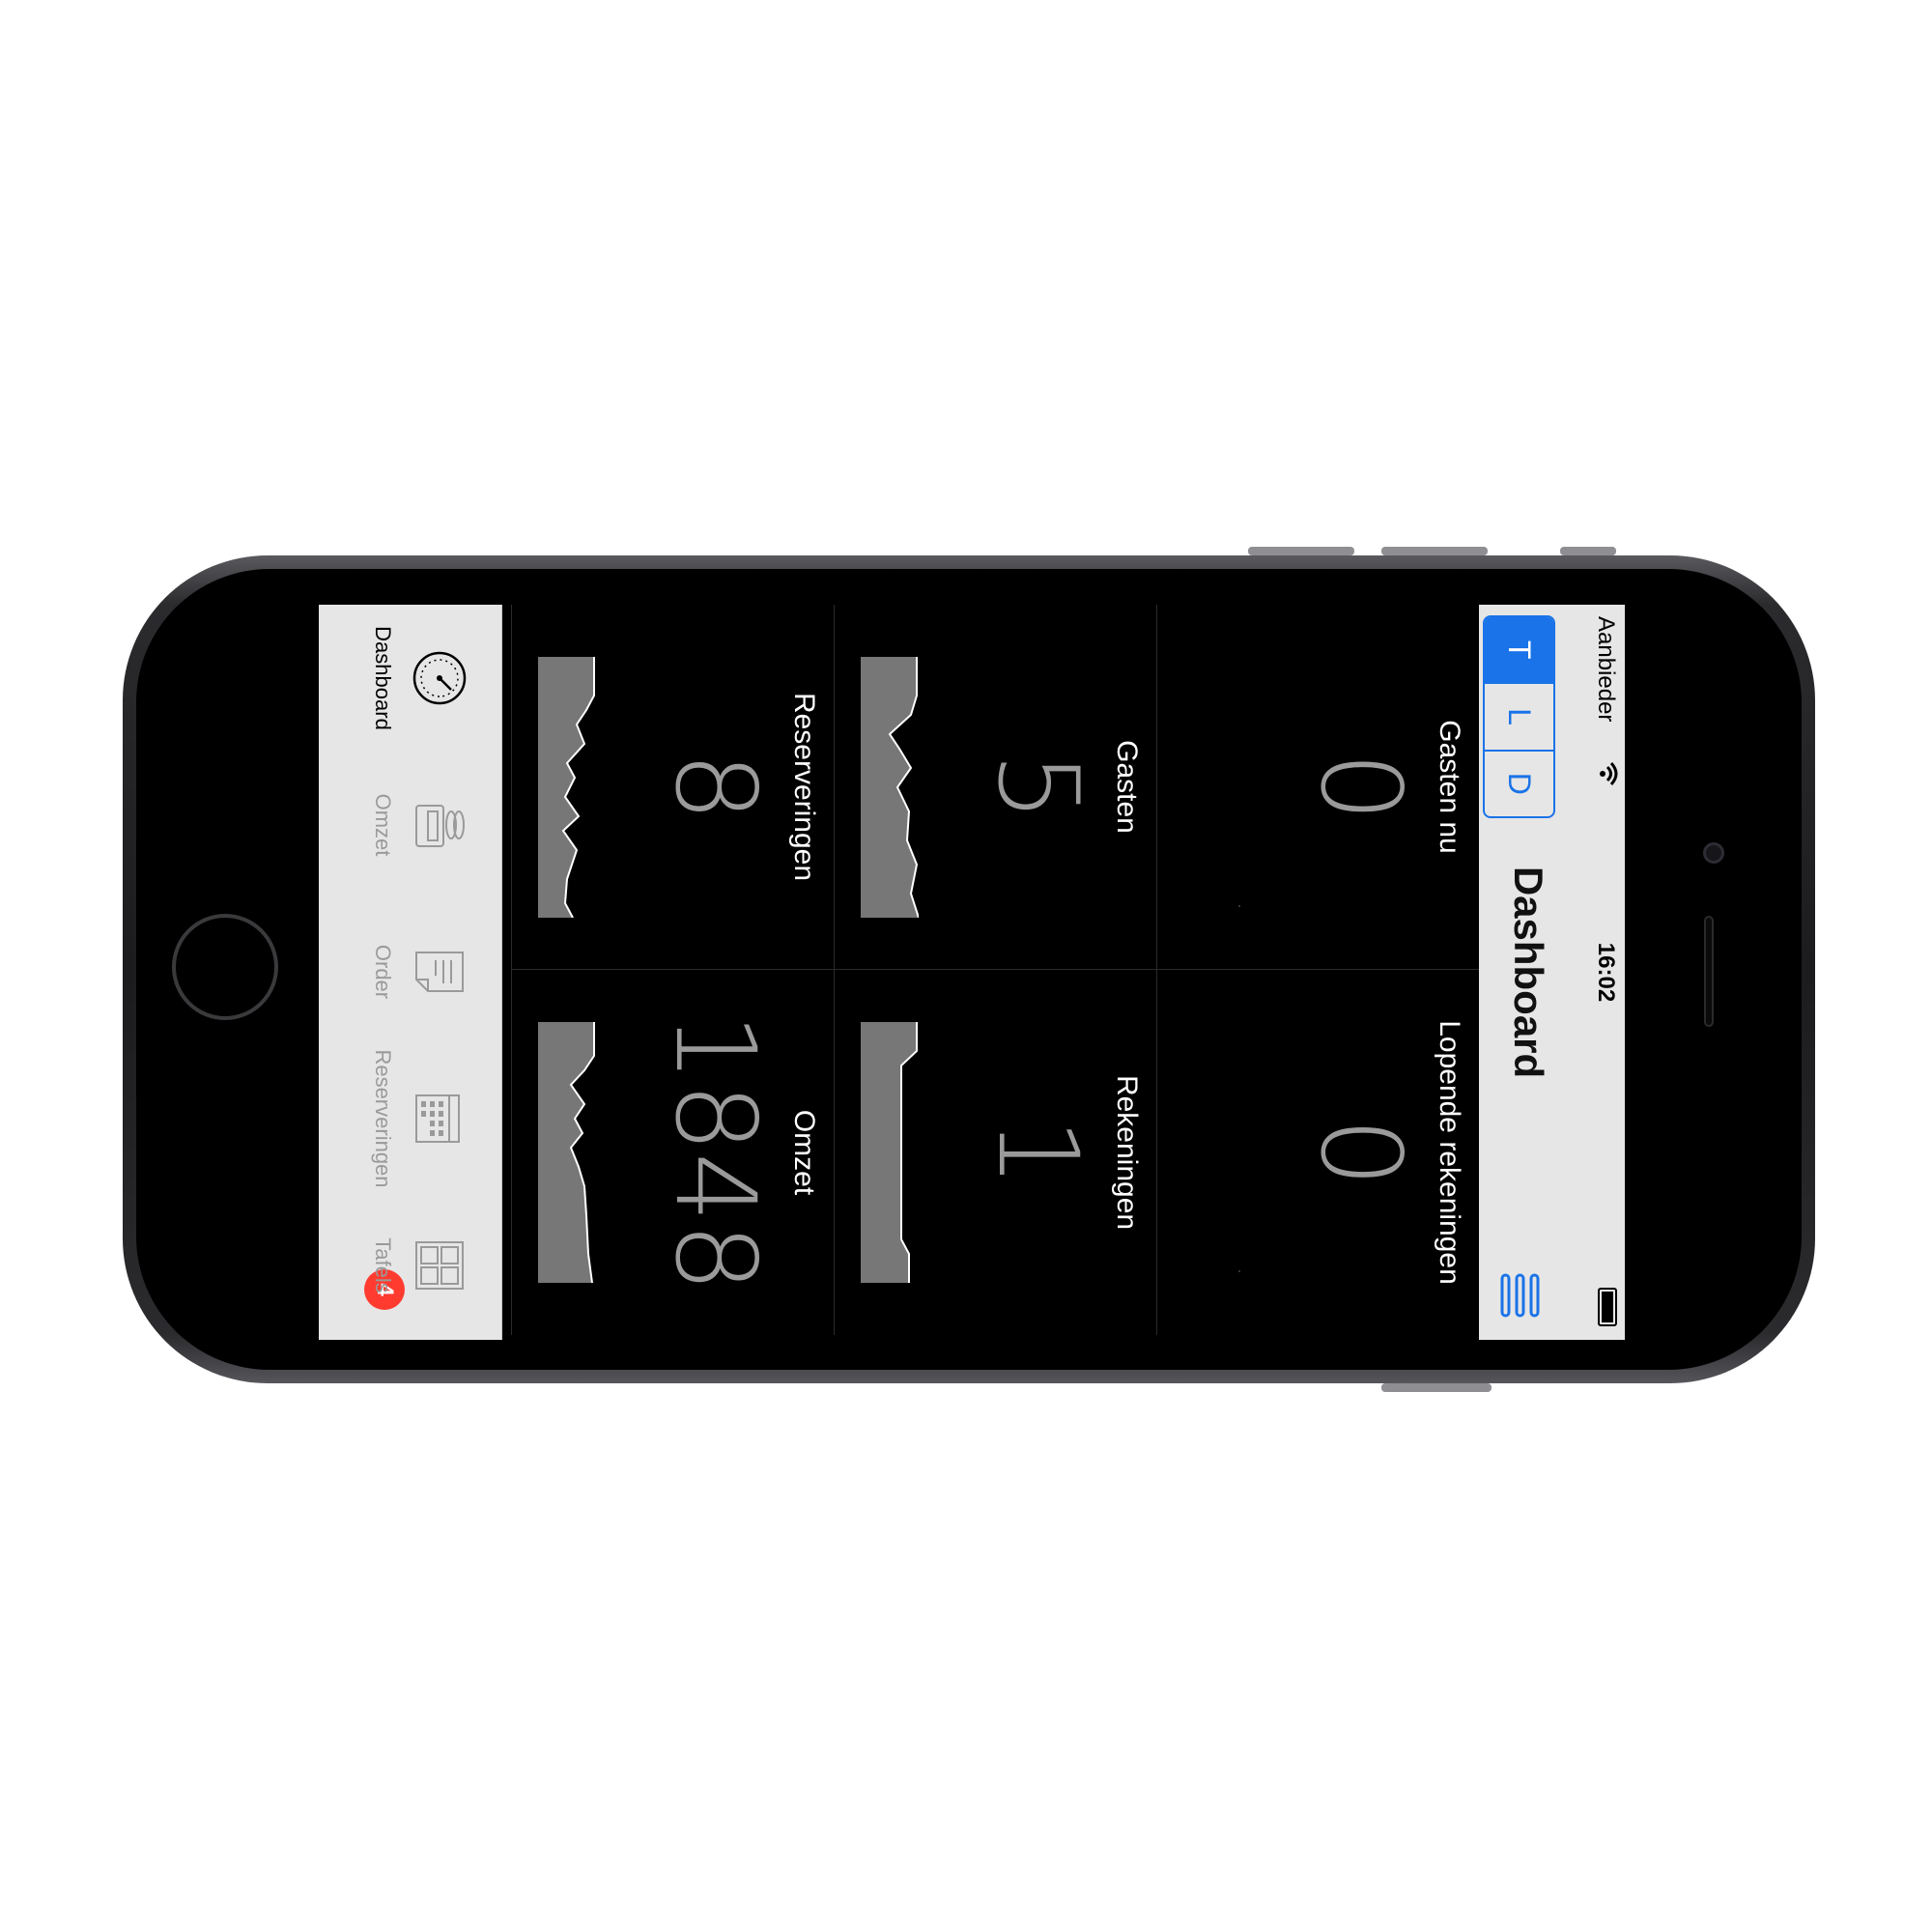 This screenshot has height=1932, width=1932. What do you see at coordinates (1449, 1152) in the screenshot?
I see `tile-label: Lopende rekeningen` at bounding box center [1449, 1152].